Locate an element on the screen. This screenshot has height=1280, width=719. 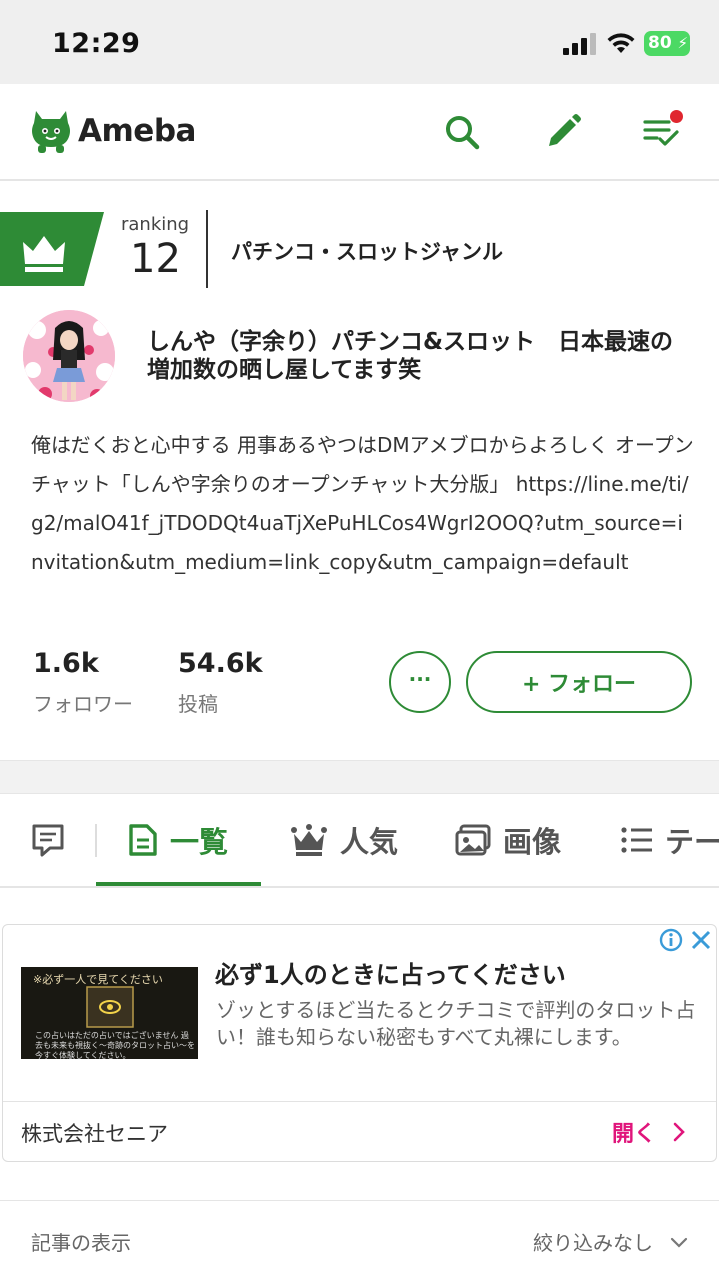
tab-popular: 人気 is located at coordinates (344, 840).